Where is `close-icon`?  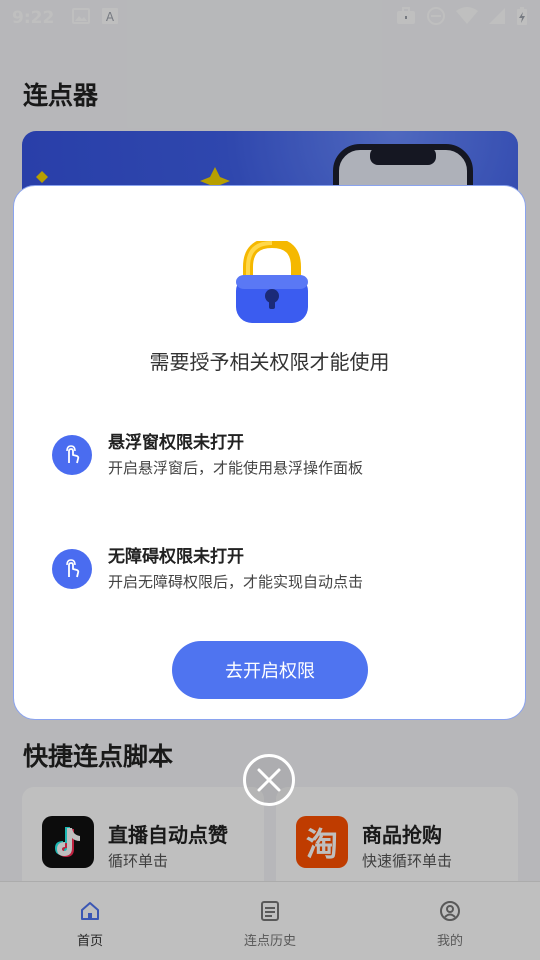
close-icon is located at coordinates (269, 780).